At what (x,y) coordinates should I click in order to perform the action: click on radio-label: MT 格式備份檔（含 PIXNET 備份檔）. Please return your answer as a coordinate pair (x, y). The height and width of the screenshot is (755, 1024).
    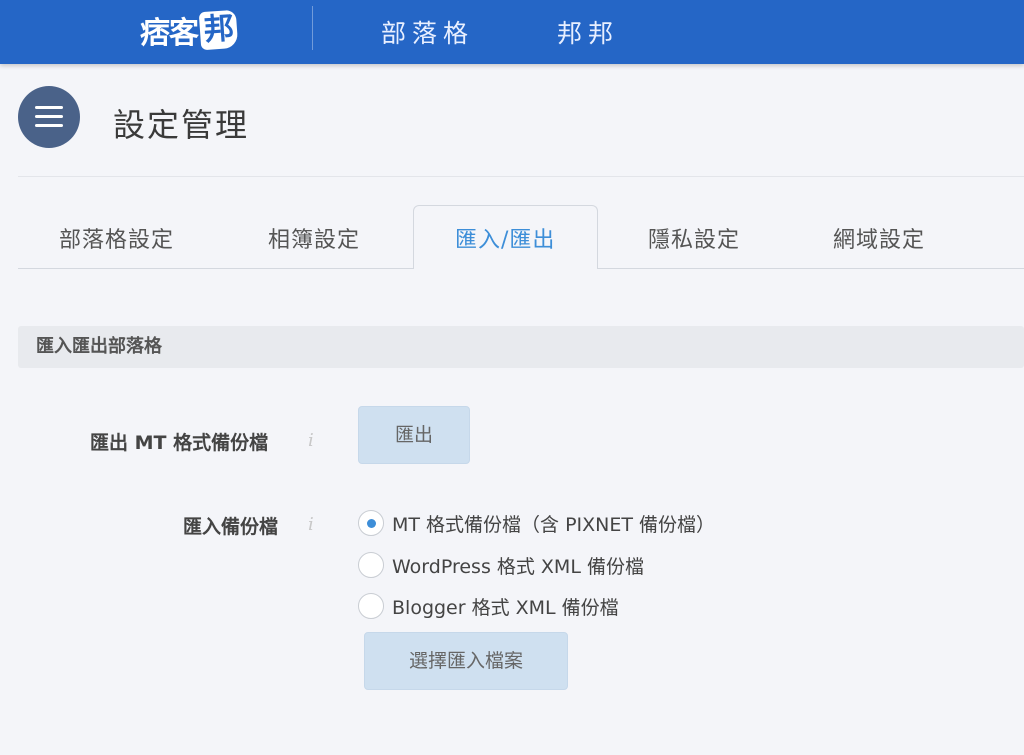
    Looking at the image, I should click on (554, 524).